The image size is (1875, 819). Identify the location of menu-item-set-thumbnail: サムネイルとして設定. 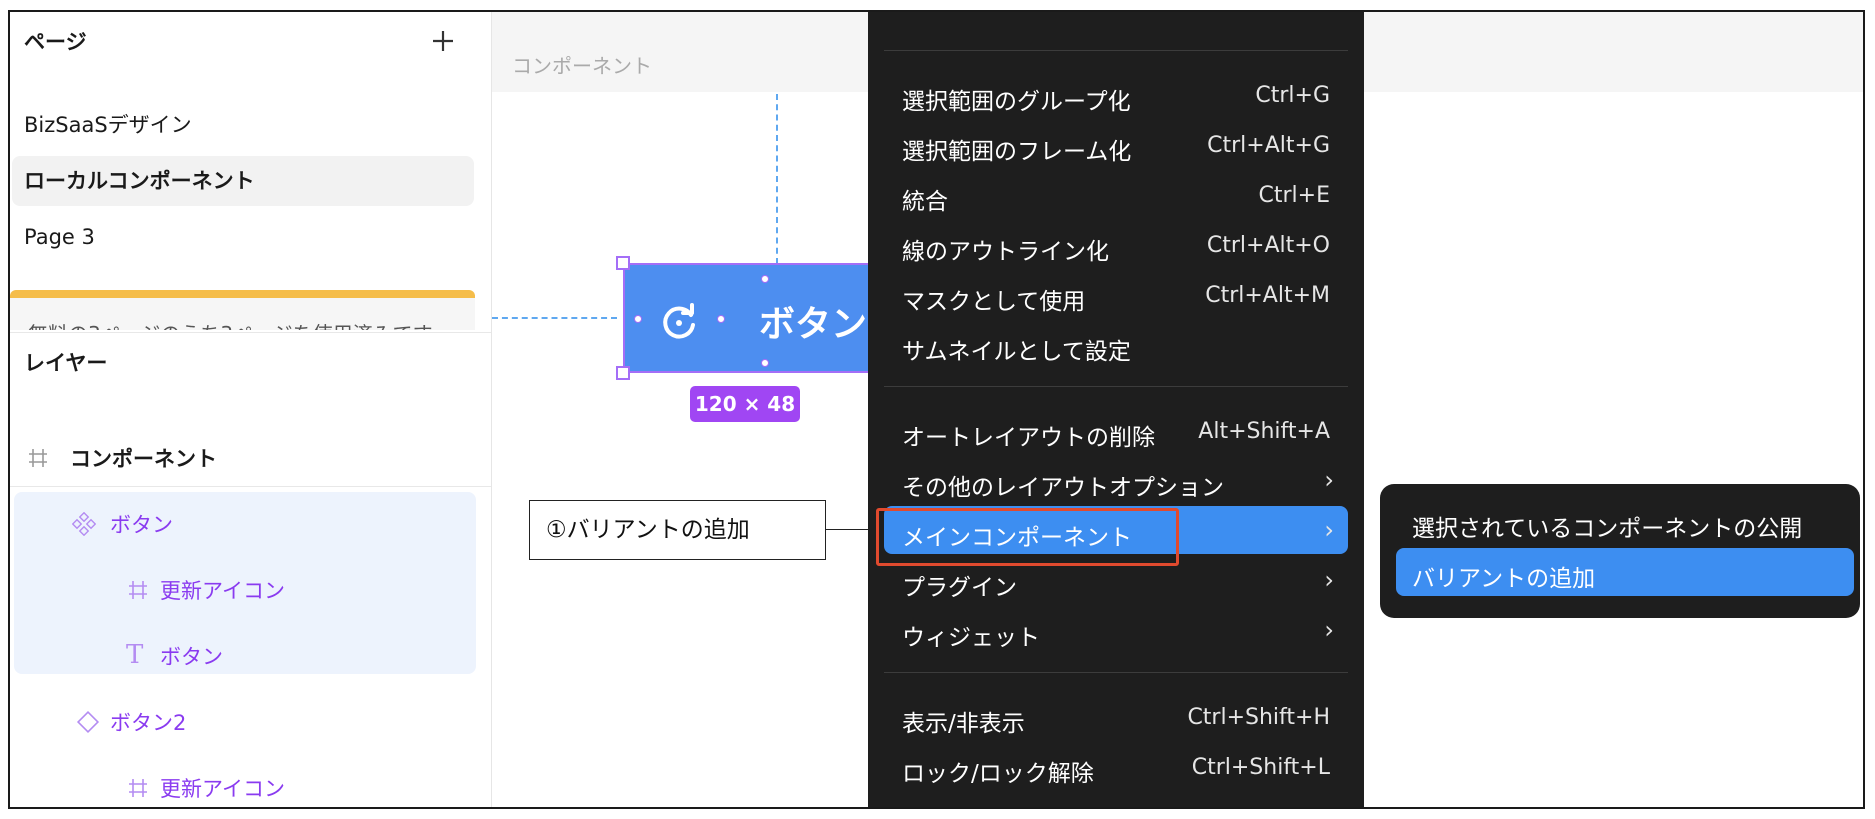
(1116, 344).